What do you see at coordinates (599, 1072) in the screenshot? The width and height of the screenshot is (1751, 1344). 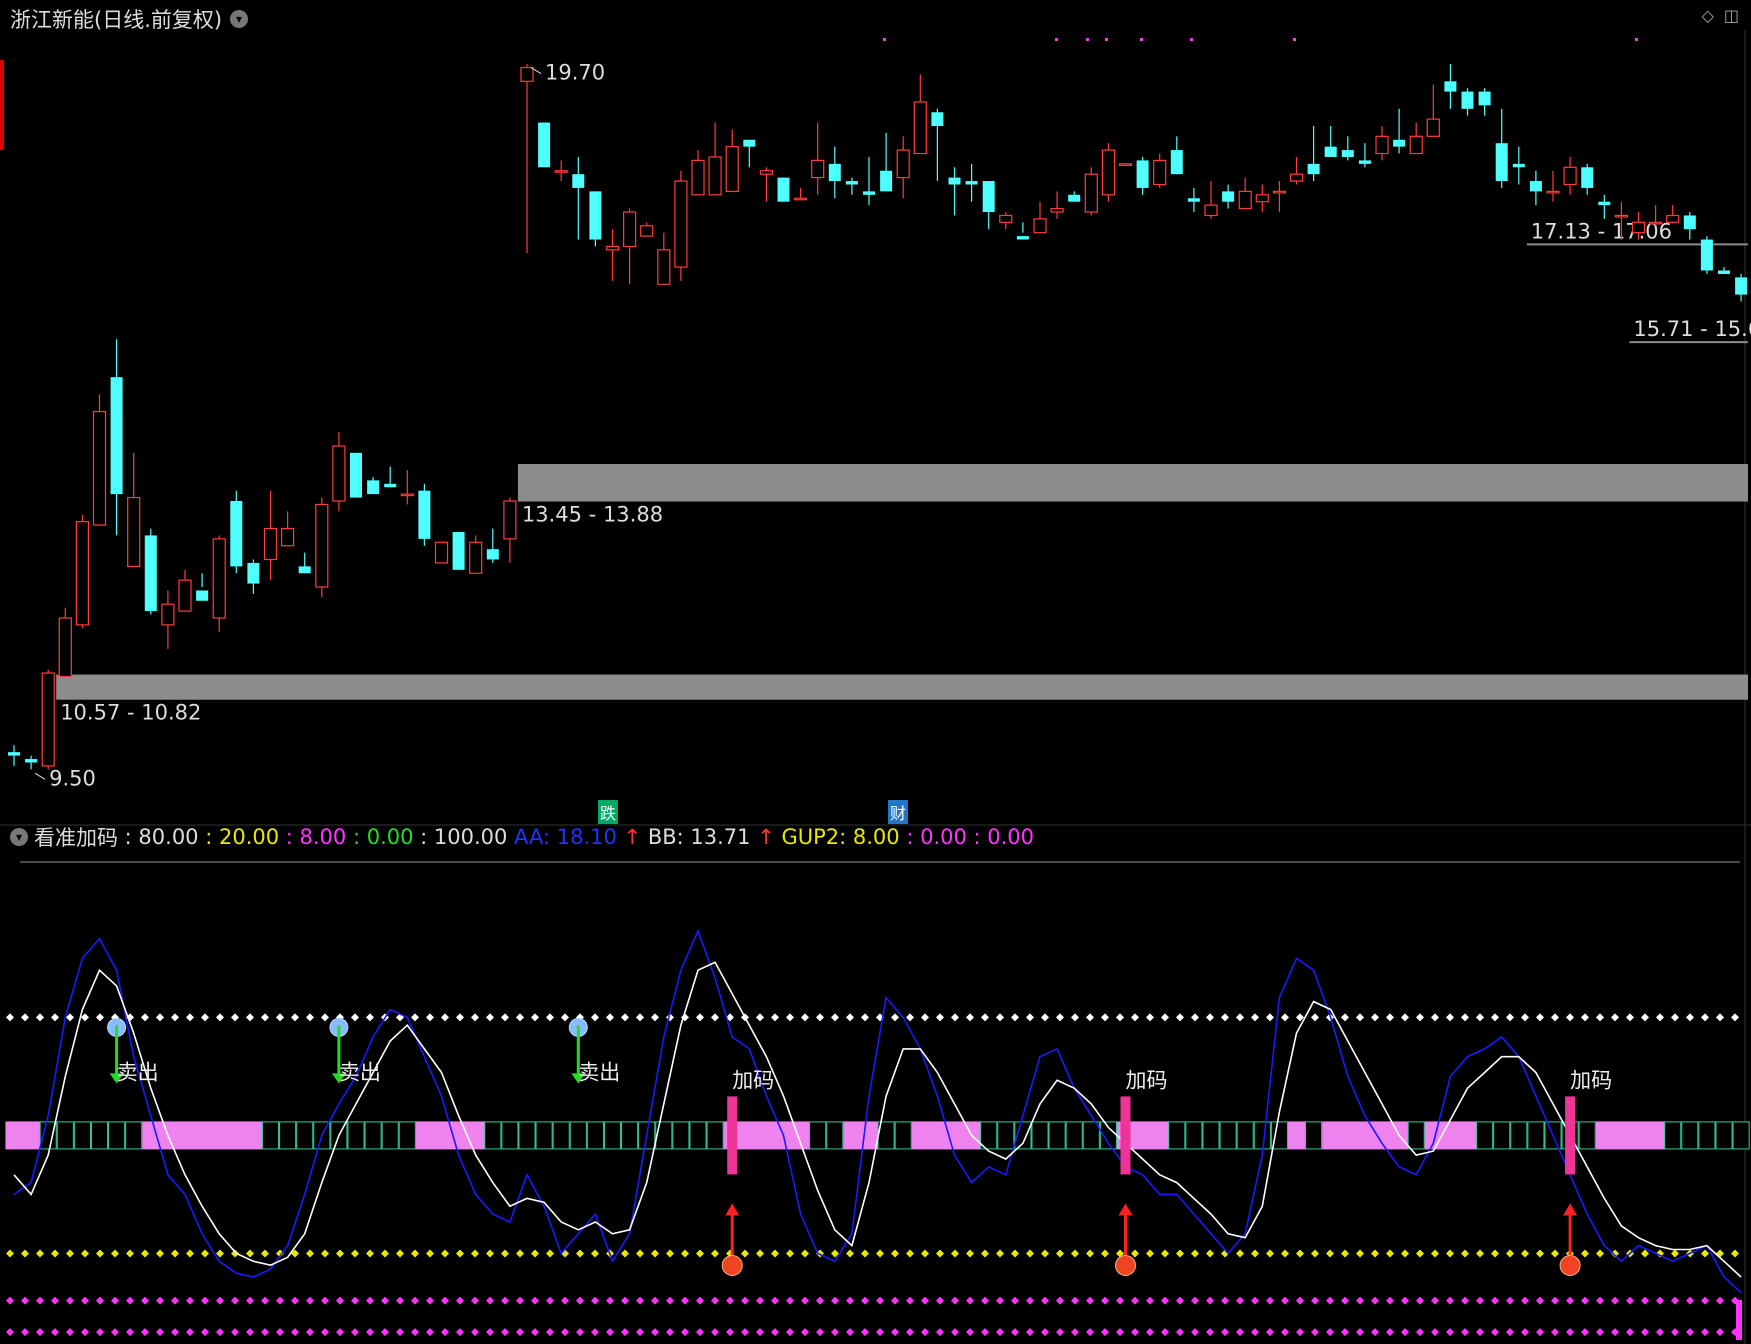 I see `sell-label: 卖出` at bounding box center [599, 1072].